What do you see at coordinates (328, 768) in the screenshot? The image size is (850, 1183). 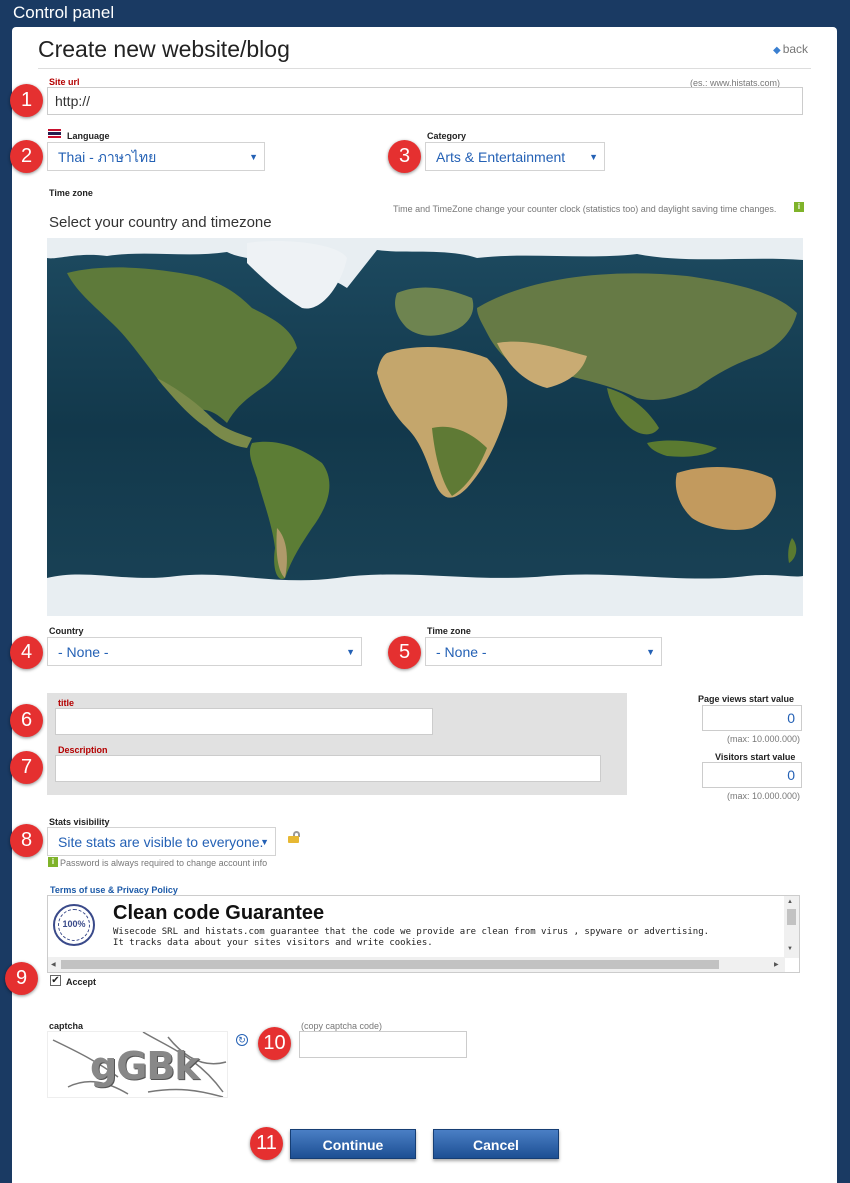 I see `description-input` at bounding box center [328, 768].